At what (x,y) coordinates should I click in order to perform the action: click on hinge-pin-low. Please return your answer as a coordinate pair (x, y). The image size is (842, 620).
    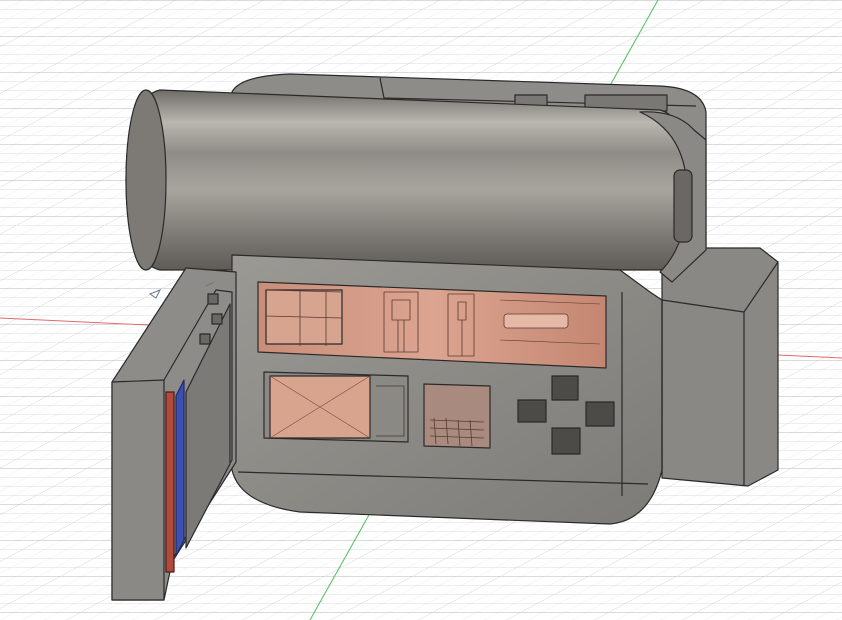
    Looking at the image, I should click on (205, 339).